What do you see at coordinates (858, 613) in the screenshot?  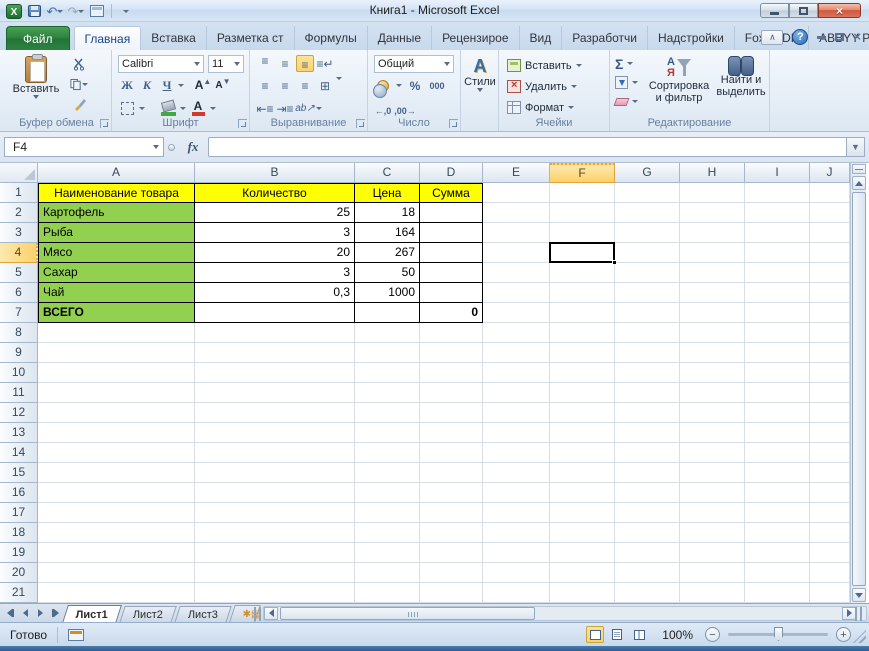 I see `hscroll-split-handle` at bounding box center [858, 613].